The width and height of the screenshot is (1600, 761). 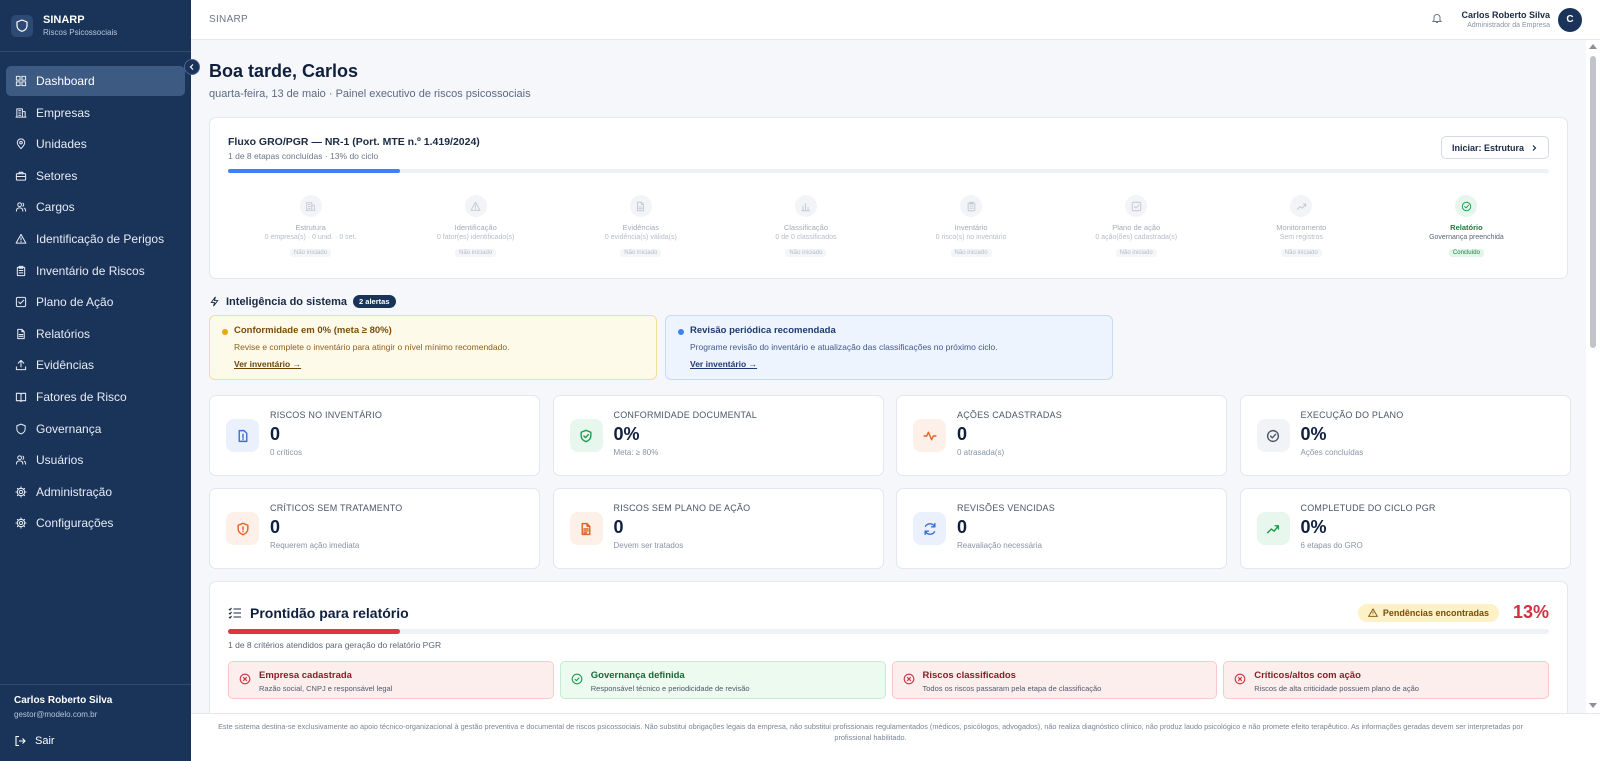 I want to click on kpi-card: REVISÕES VENCIDAS 0 Reavaliação necessária, so click(x=1061, y=528).